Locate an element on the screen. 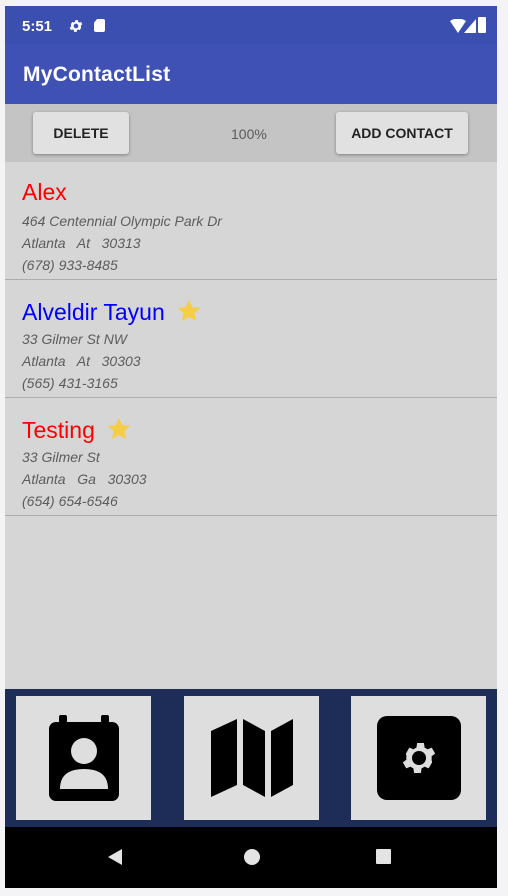 This screenshot has height=896, width=508. settings-nav-button is located at coordinates (418, 758).